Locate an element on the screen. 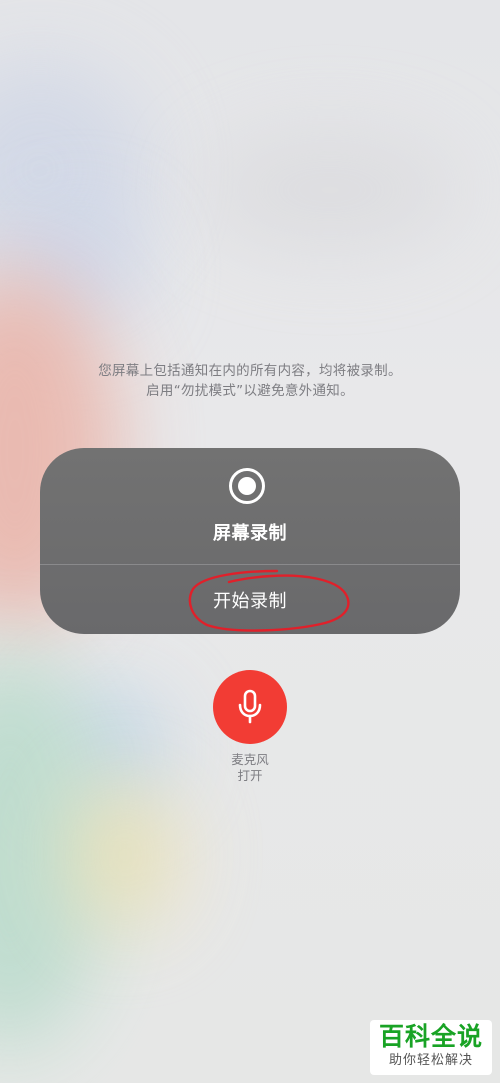 The height and width of the screenshot is (1083, 500). record-icon is located at coordinates (247, 486).